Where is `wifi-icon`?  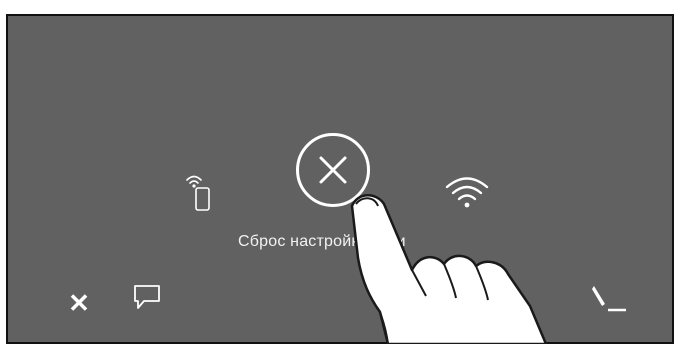 wifi-icon is located at coordinates (467, 192).